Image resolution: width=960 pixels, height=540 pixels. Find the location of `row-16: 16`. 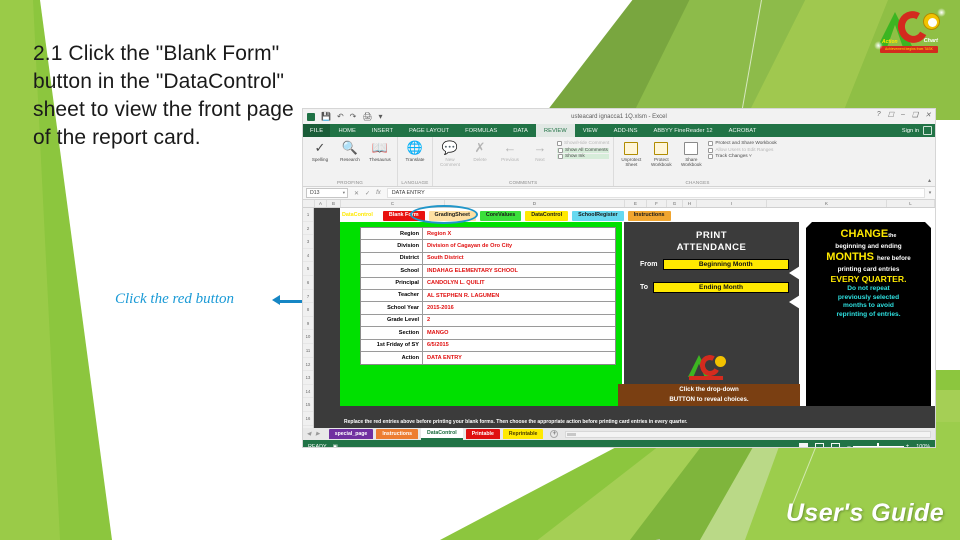

row-16: 16 is located at coordinates (308, 419).